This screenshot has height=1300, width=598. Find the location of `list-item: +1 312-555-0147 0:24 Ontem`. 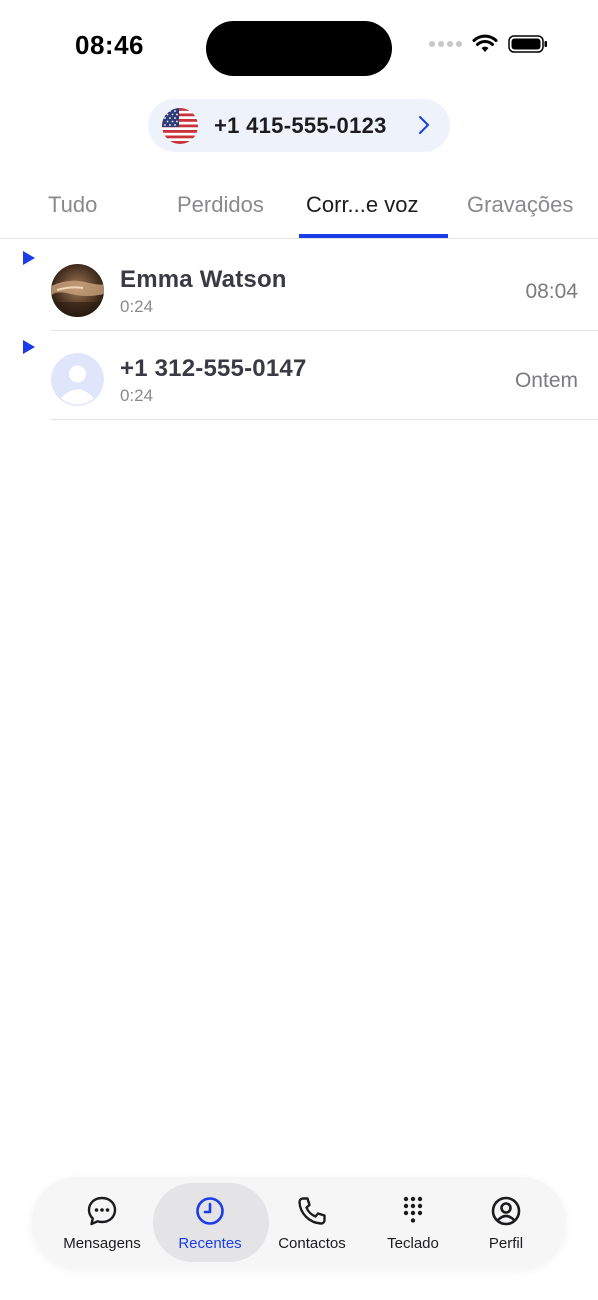

list-item: +1 312-555-0147 0:24 Ontem is located at coordinates (299, 375).